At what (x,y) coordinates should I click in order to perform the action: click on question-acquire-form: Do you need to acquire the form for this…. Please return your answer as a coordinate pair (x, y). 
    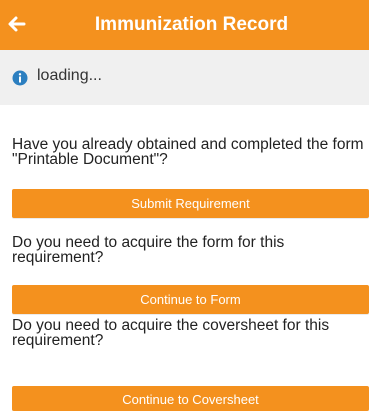
    Looking at the image, I should click on (148, 250).